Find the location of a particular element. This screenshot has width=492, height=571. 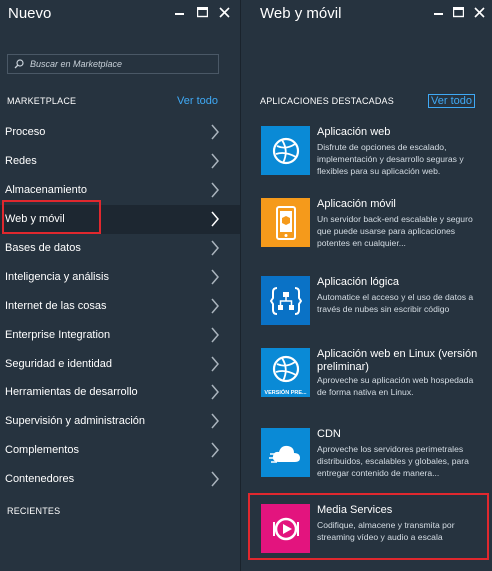

marketplace-search is located at coordinates (113, 64).